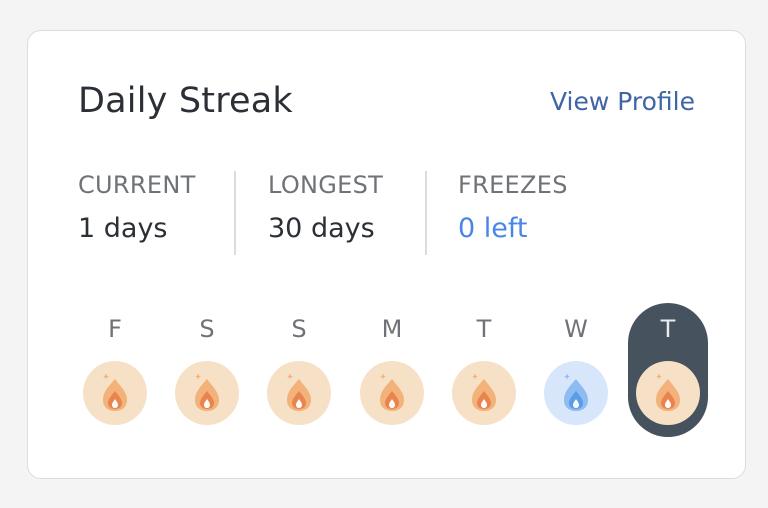 The width and height of the screenshot is (768, 508). I want to click on day-item: F, so click(115, 364).